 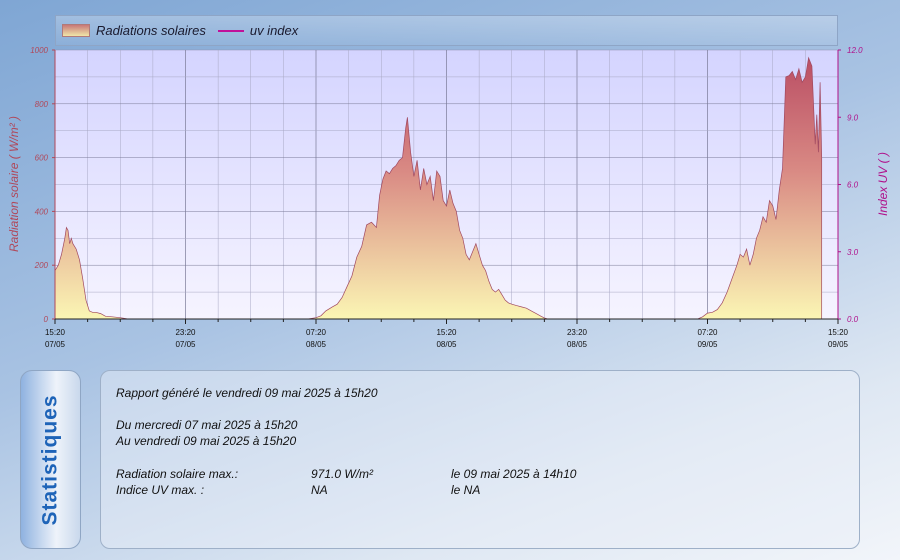 What do you see at coordinates (855, 50) in the screenshot?
I see `y2-tick-label: 12.0` at bounding box center [855, 50].